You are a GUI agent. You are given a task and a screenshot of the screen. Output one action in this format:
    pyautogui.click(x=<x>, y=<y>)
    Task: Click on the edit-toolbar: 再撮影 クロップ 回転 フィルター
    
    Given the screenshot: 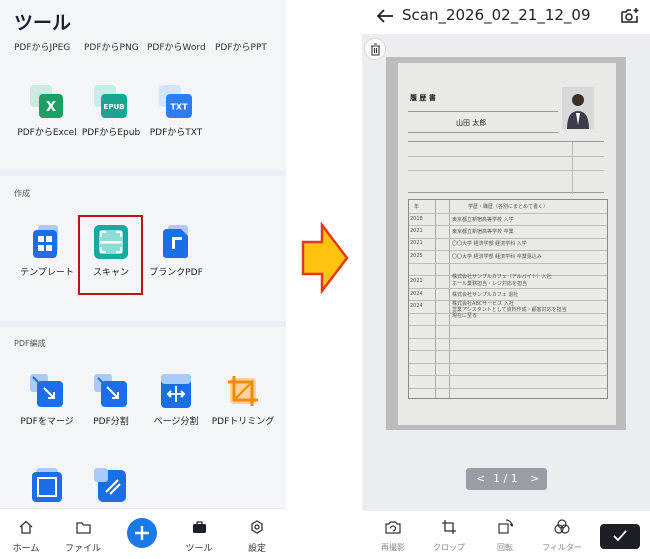 What is the action you would take?
    pyautogui.click(x=506, y=535)
    